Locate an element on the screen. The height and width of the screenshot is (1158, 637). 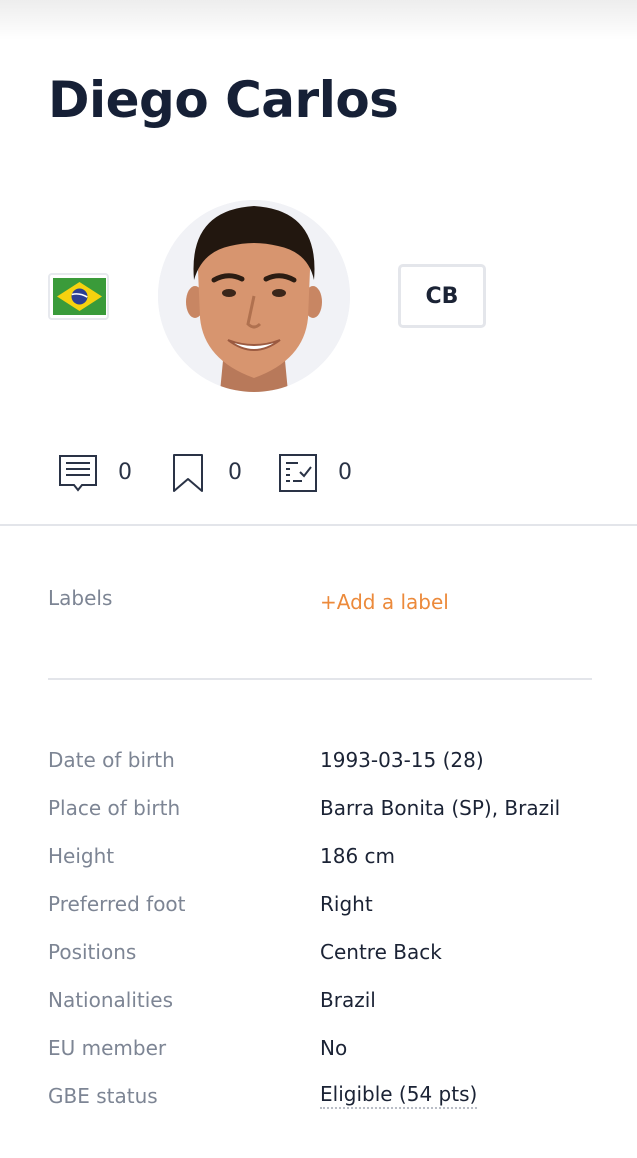
labels-divider is located at coordinates (320, 679).